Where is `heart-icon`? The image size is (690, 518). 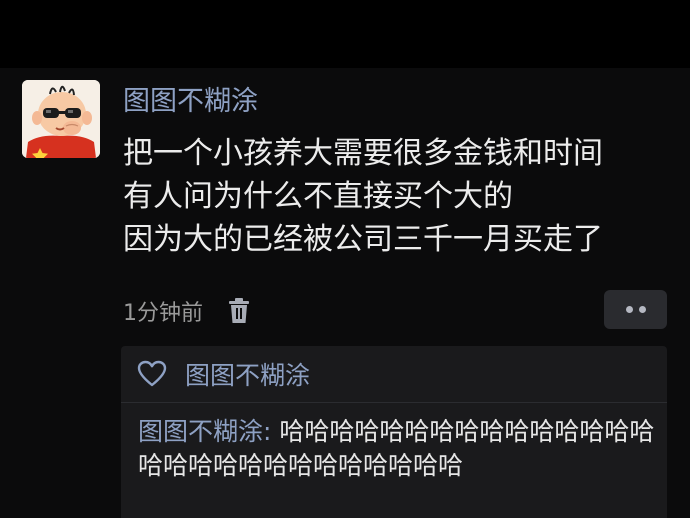
heart-icon is located at coordinates (152, 374).